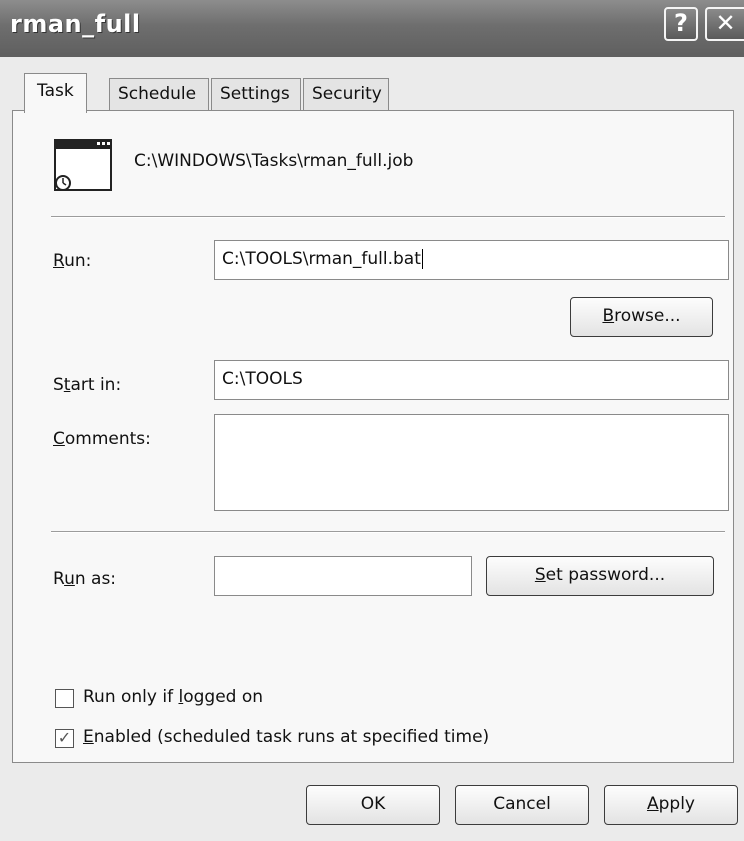 The height and width of the screenshot is (841, 744). Describe the element at coordinates (471, 380) in the screenshot. I see `start-in-input: C:\TOOLS` at that location.